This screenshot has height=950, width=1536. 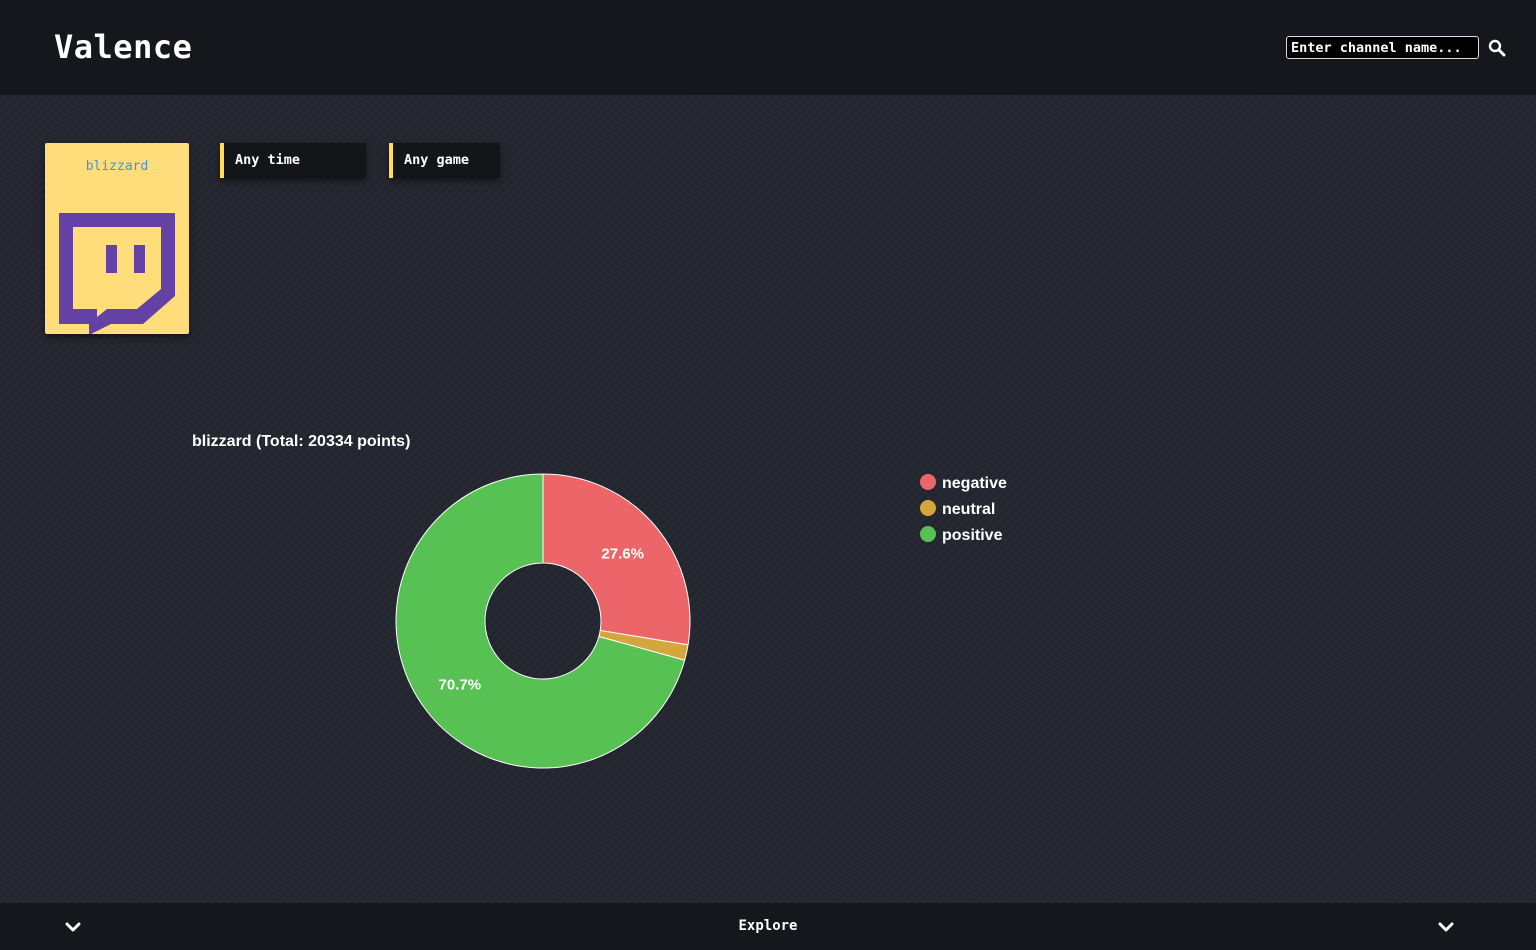 I want to click on footer-bar: Explore, so click(x=768, y=926).